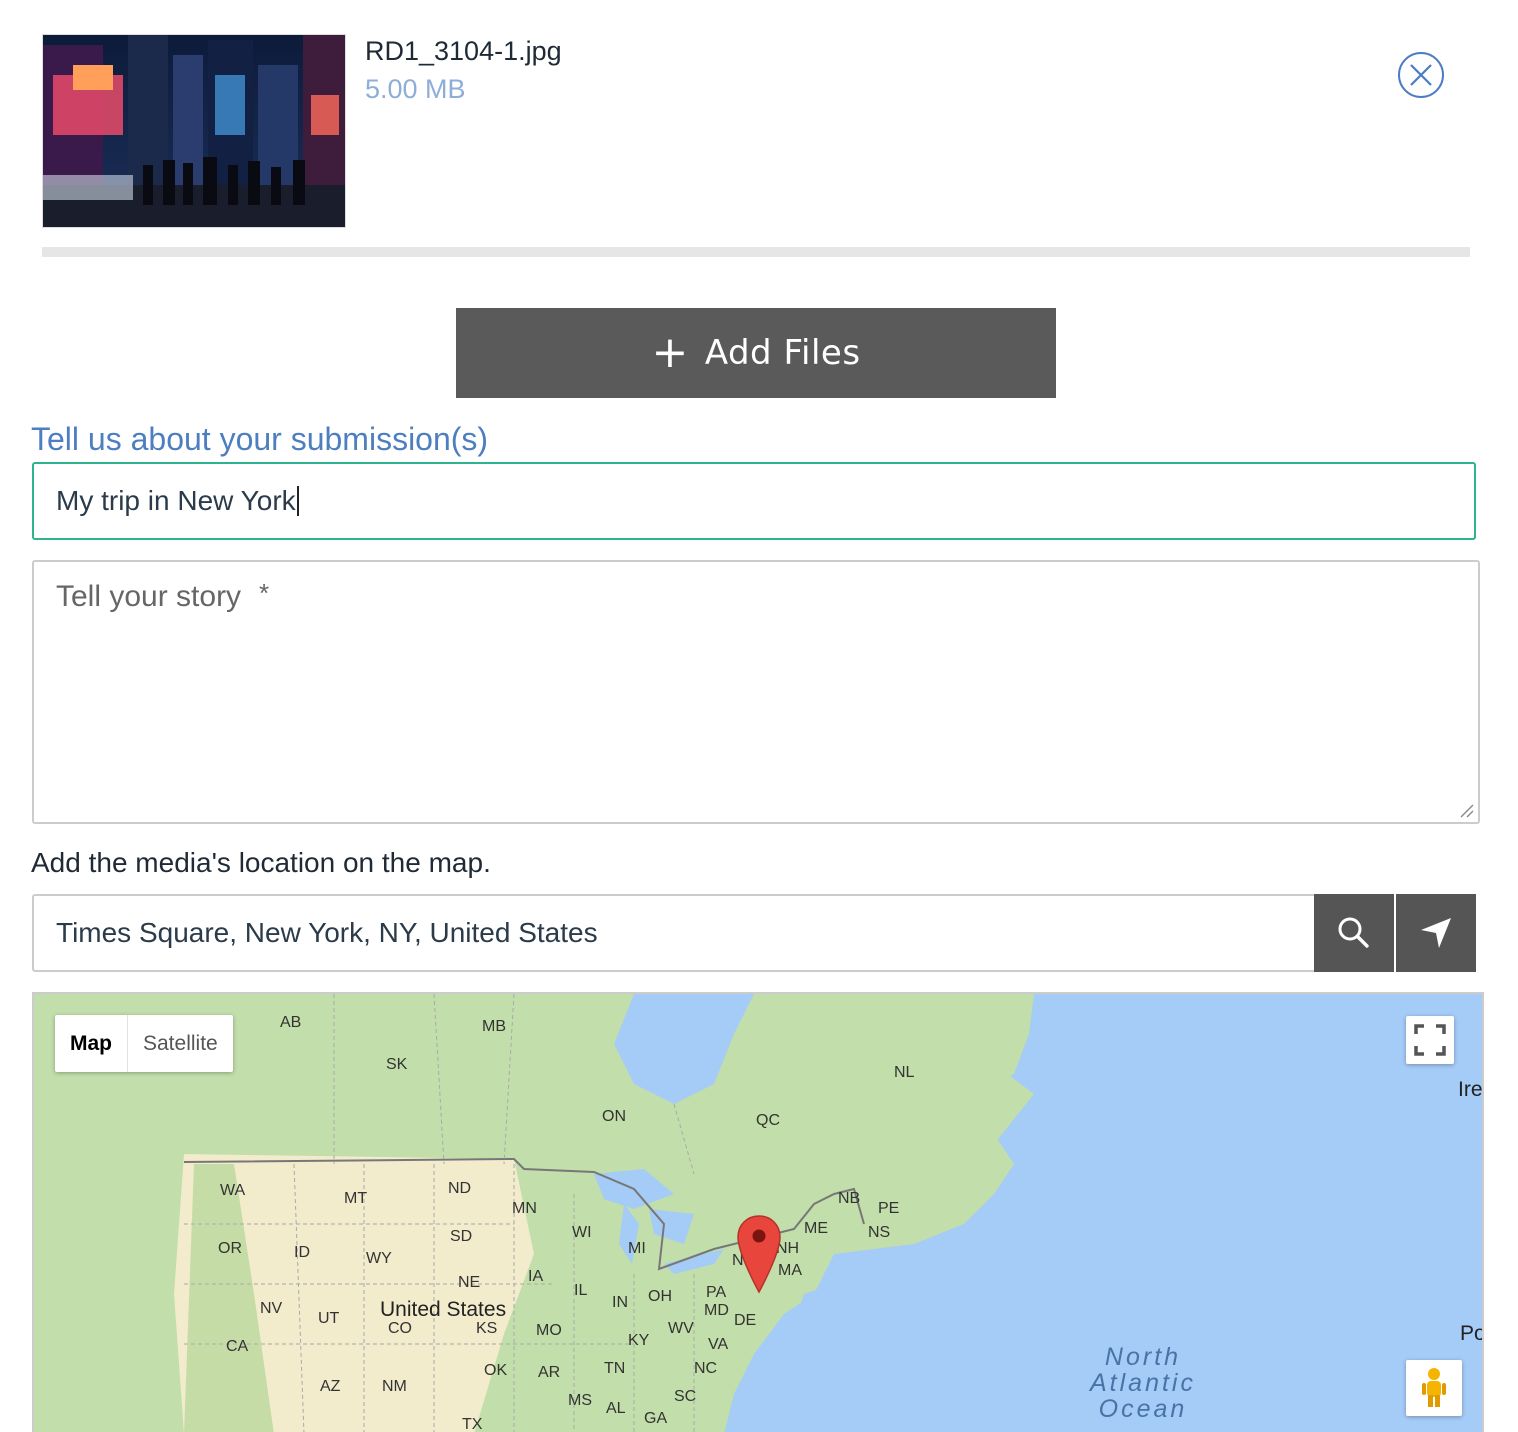 This screenshot has width=1518, height=1432. Describe the element at coordinates (261, 862) in the screenshot. I see `location-label: Add the media's location on the map.` at that location.